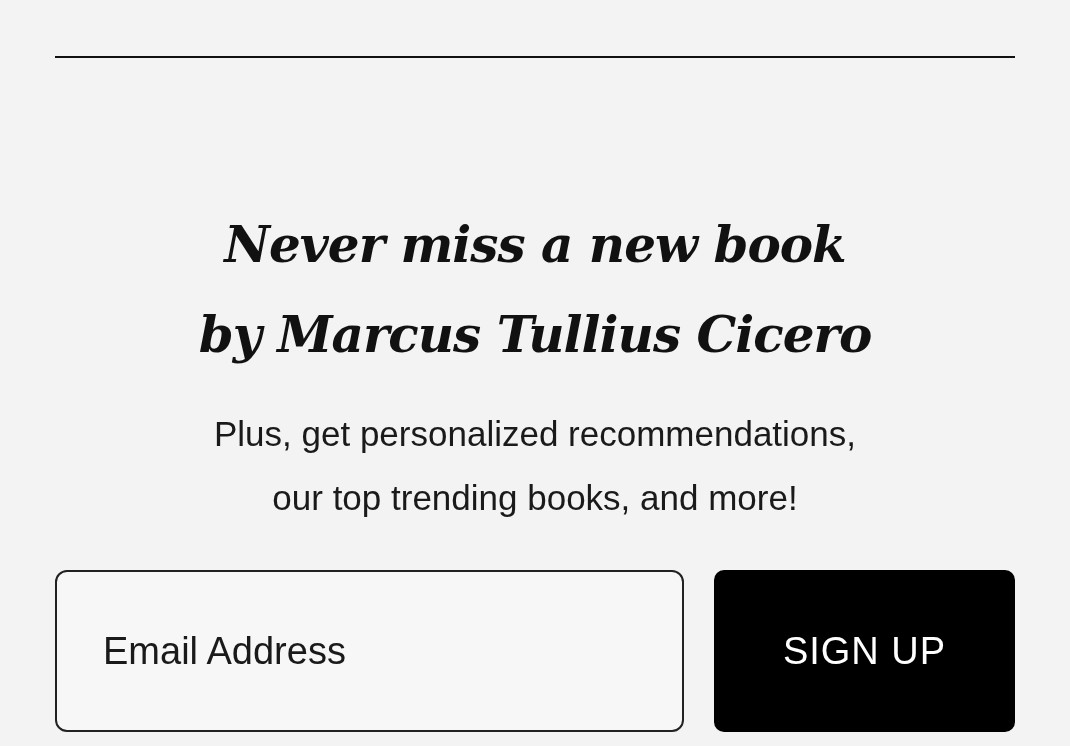 The height and width of the screenshot is (746, 1070). Describe the element at coordinates (864, 651) in the screenshot. I see `sign-up-button: SIGN UP` at that location.